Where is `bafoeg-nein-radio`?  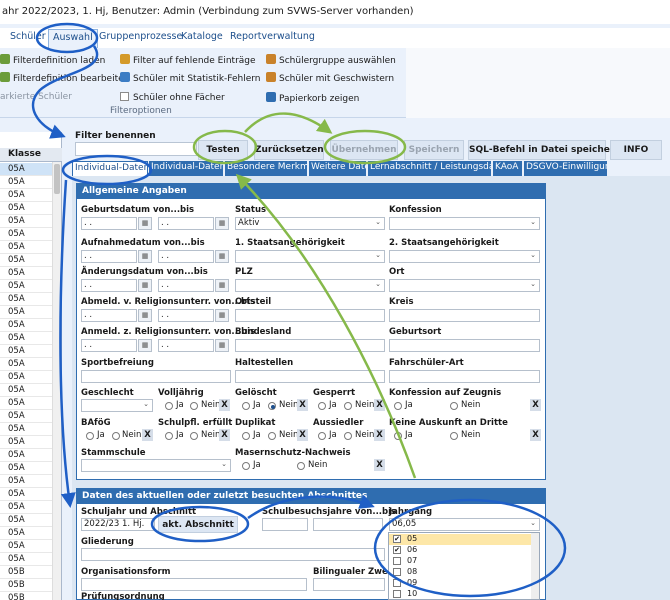
bafoeg-nein-radio is located at coordinates (116, 436).